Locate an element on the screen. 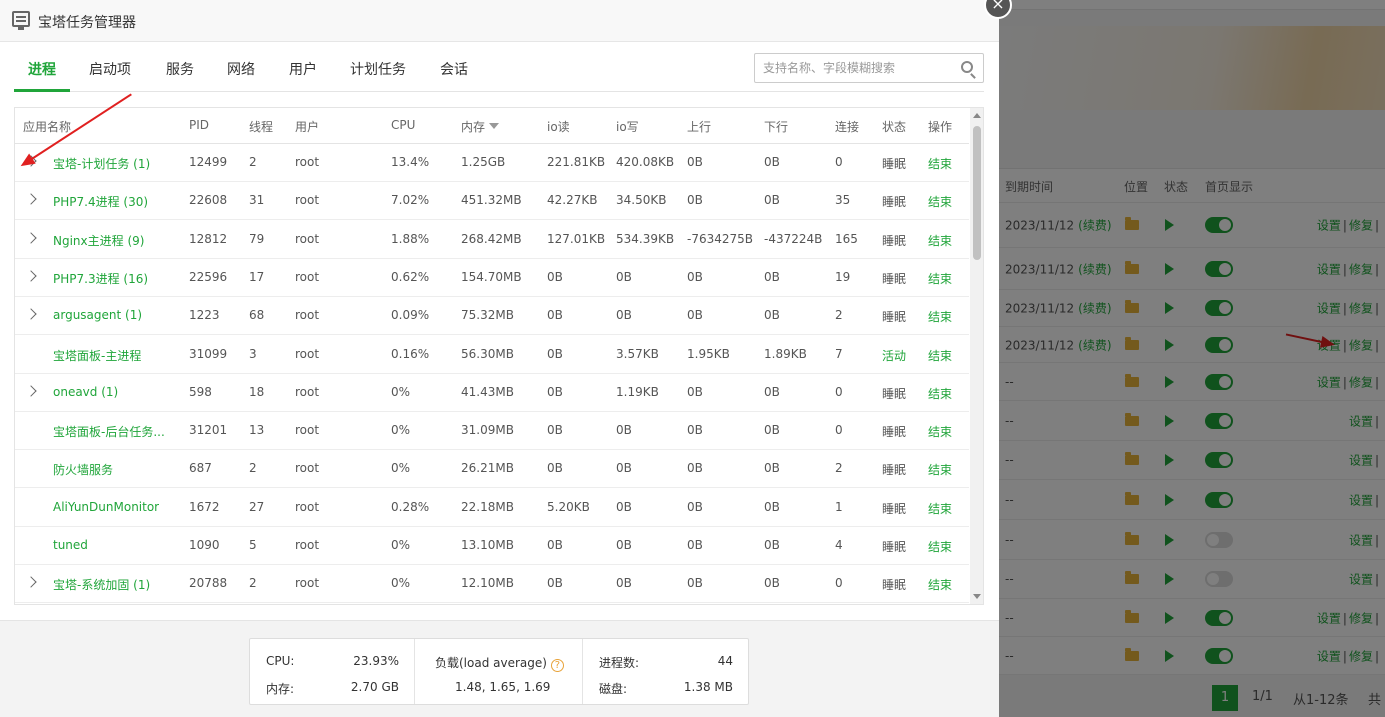 This screenshot has width=1385, height=717. table-row: tuned 1090 5 root 0% 13.10MB 0B 0B 0B 0B 4 睡眠 结束 is located at coordinates (492, 546).